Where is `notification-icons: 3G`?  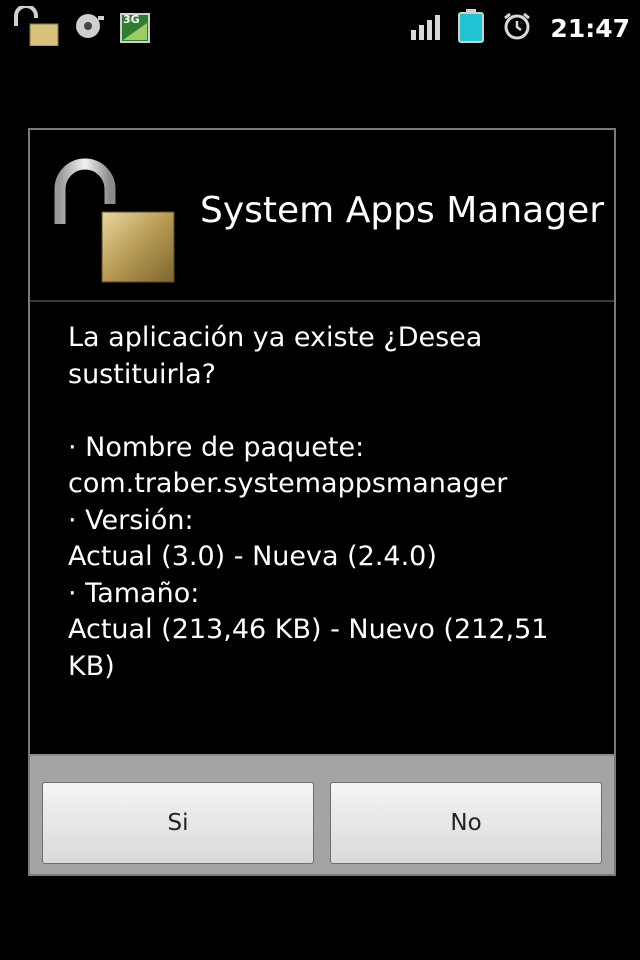 notification-icons: 3G is located at coordinates (80, 27).